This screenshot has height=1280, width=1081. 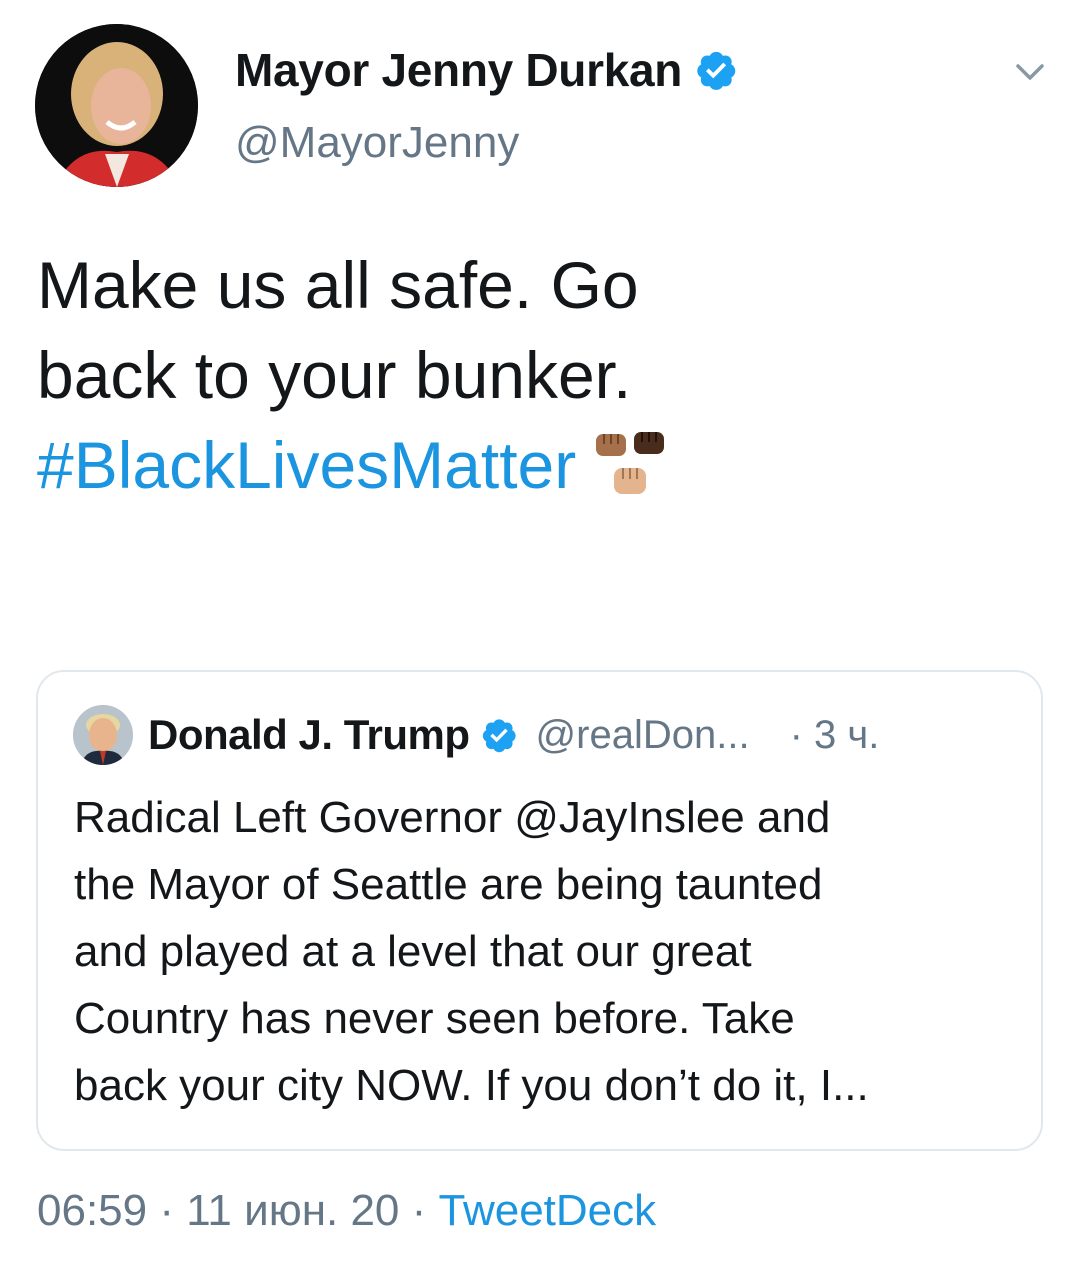 I want to click on raised-fists-icon, so click(x=630, y=463).